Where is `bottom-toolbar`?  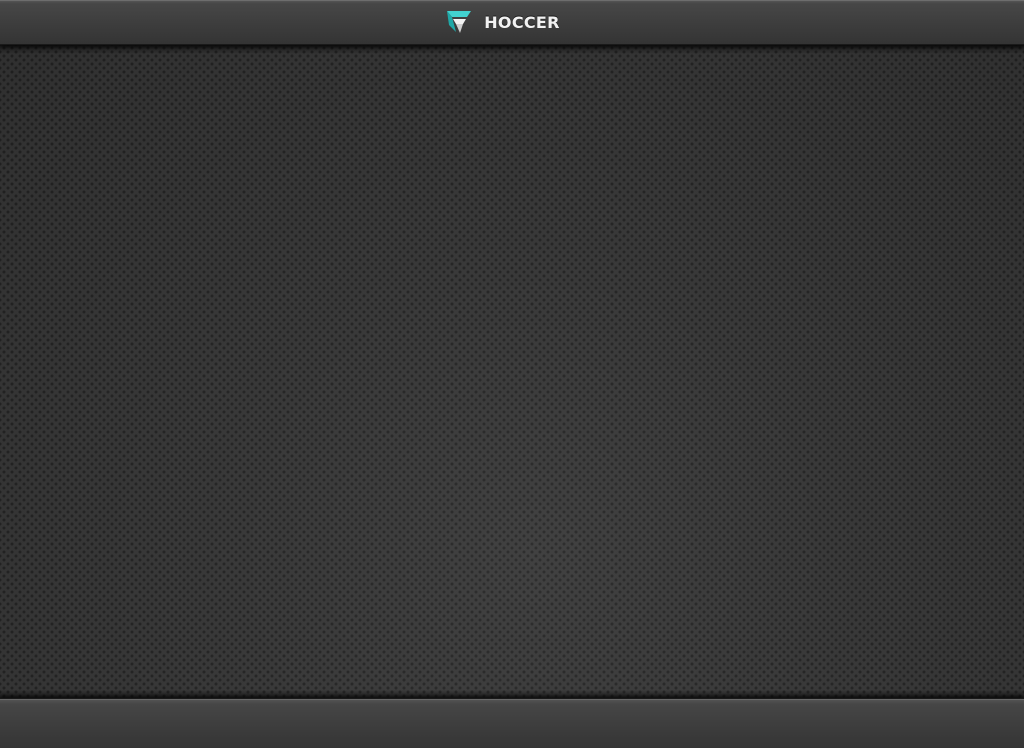 bottom-toolbar is located at coordinates (512, 723).